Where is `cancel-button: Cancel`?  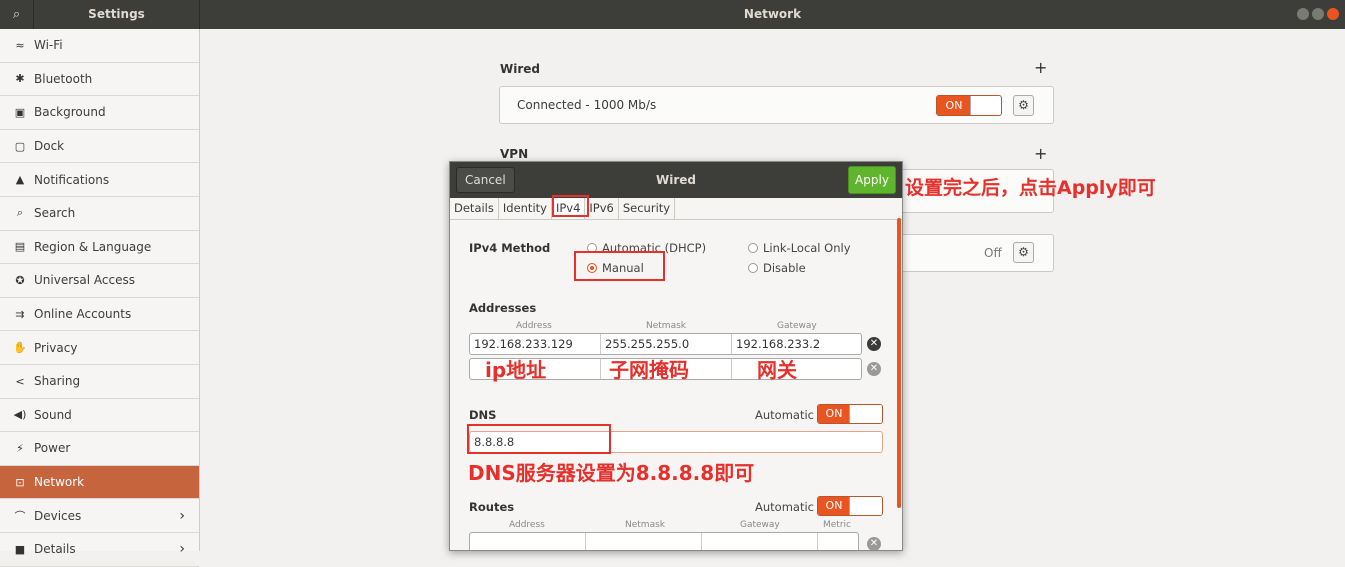 cancel-button: Cancel is located at coordinates (485, 180).